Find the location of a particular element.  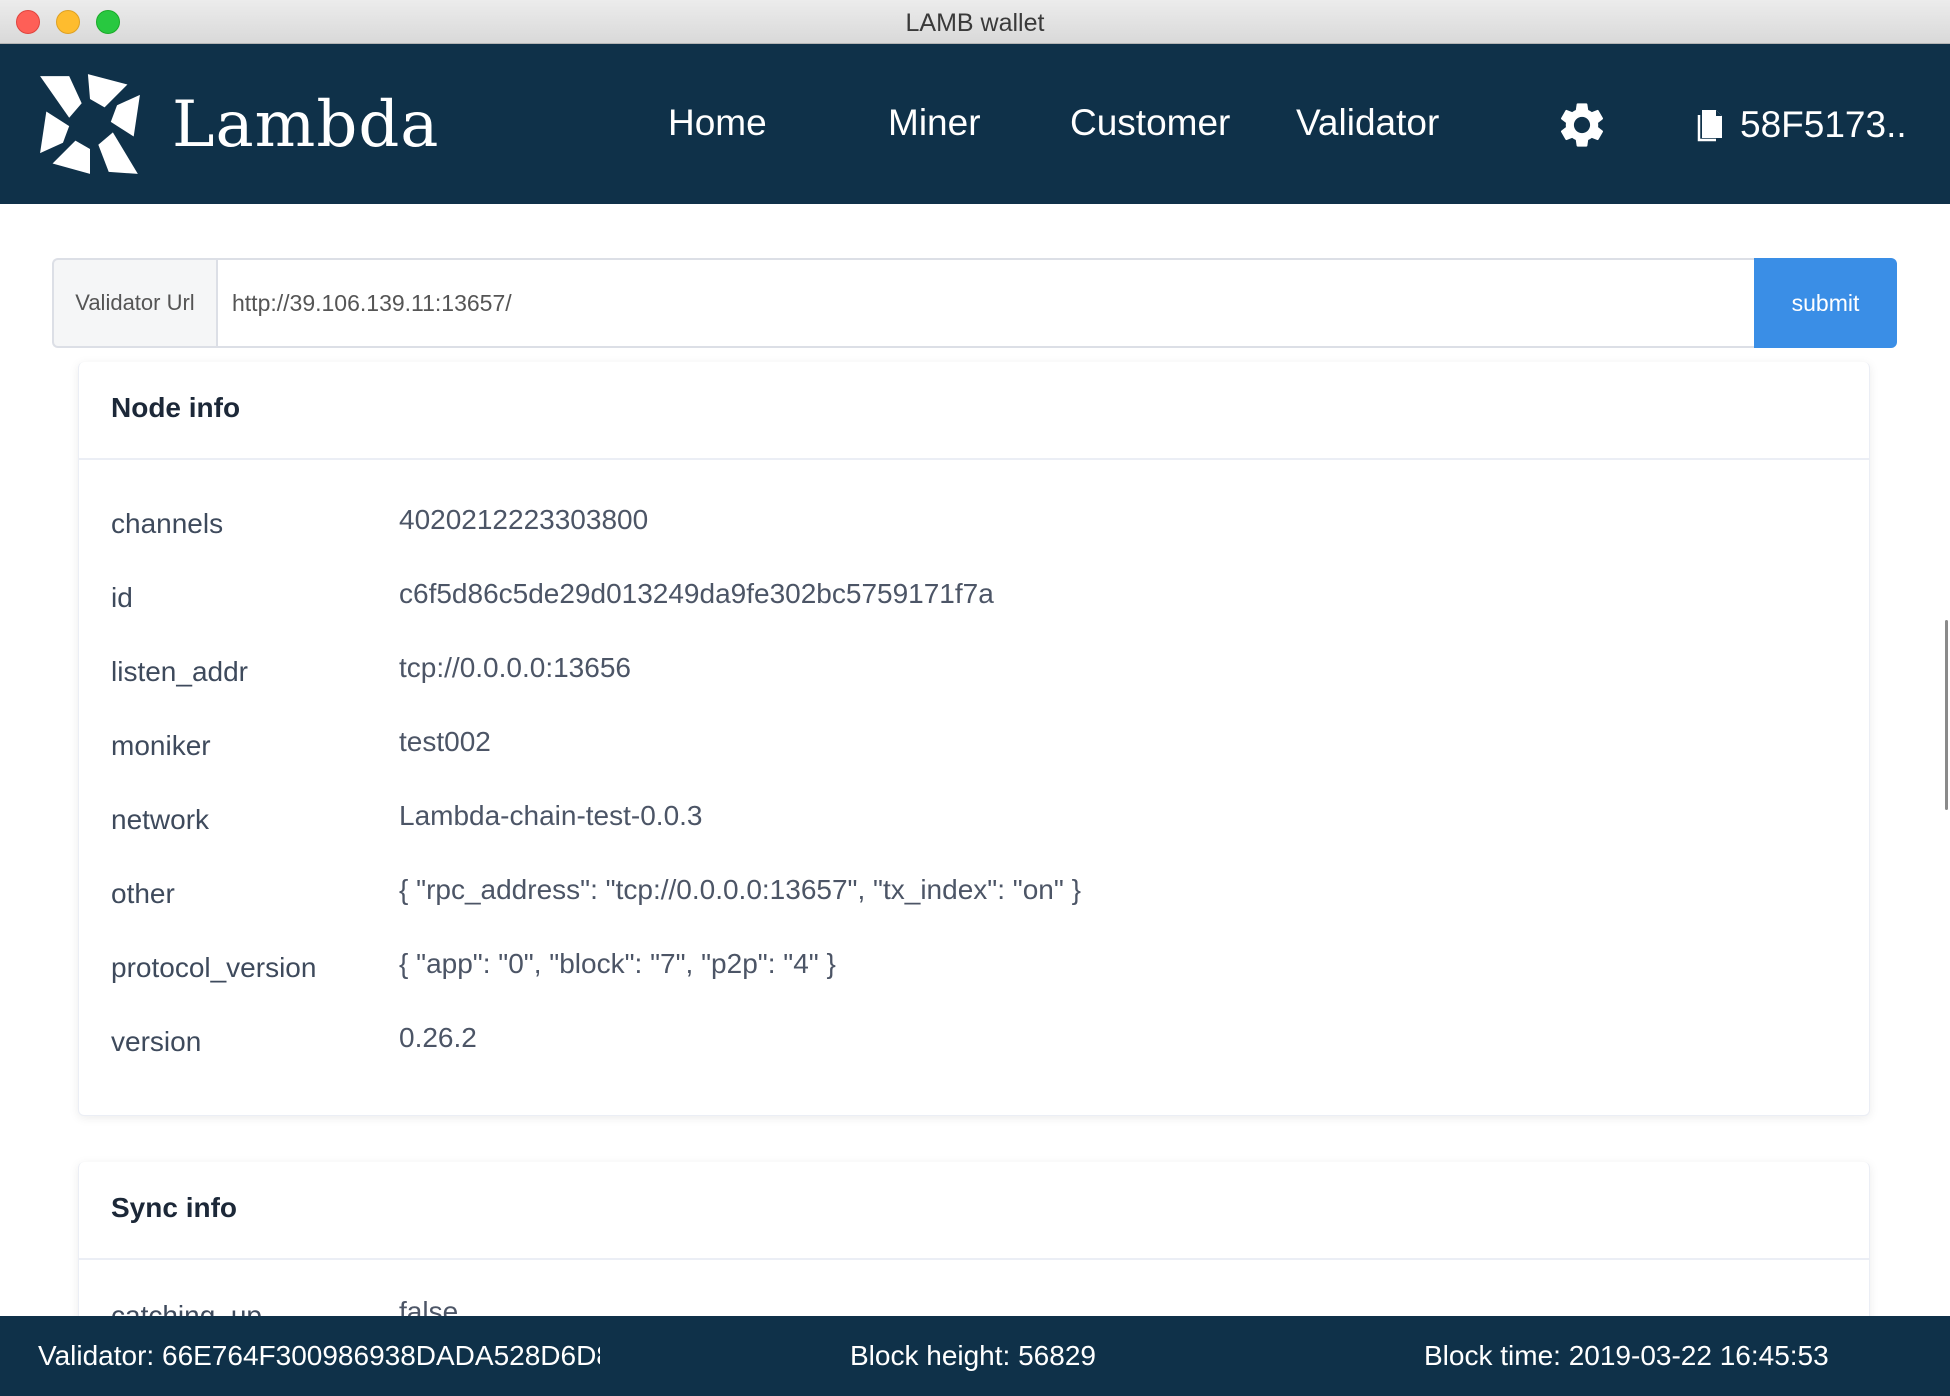

node-info-title: Node info is located at coordinates (974, 411).